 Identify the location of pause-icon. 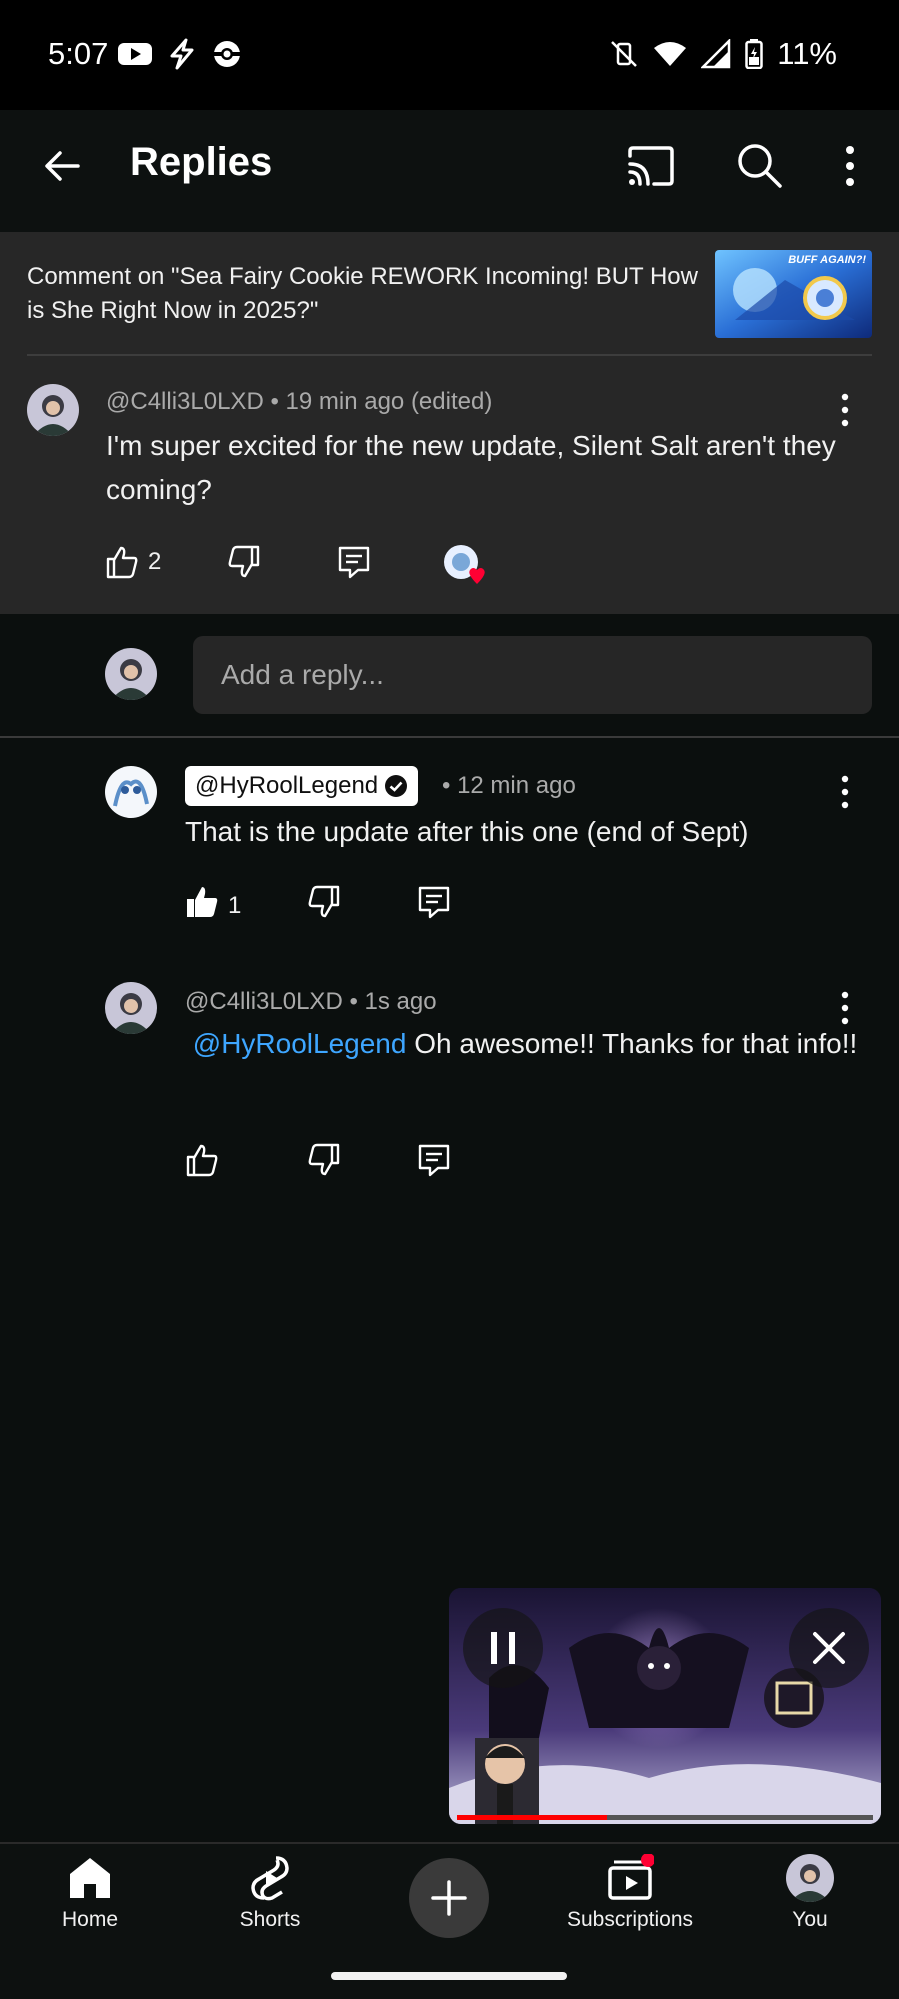
(503, 1648).